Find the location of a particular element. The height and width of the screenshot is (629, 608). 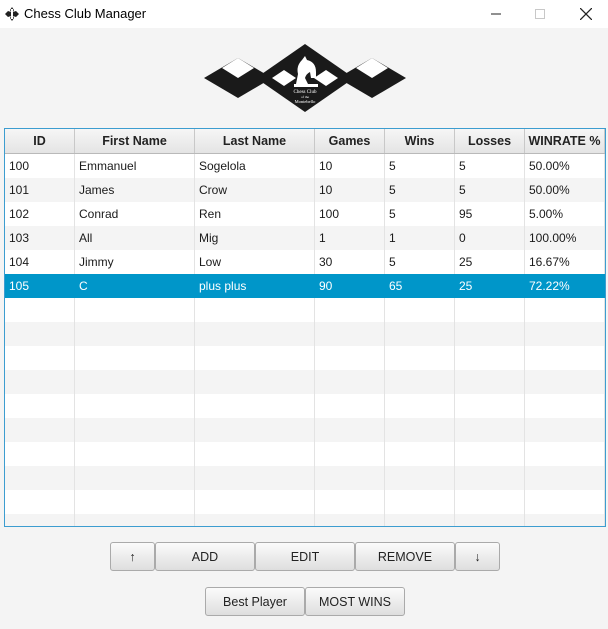

move-up-button: ↑ is located at coordinates (132, 556).